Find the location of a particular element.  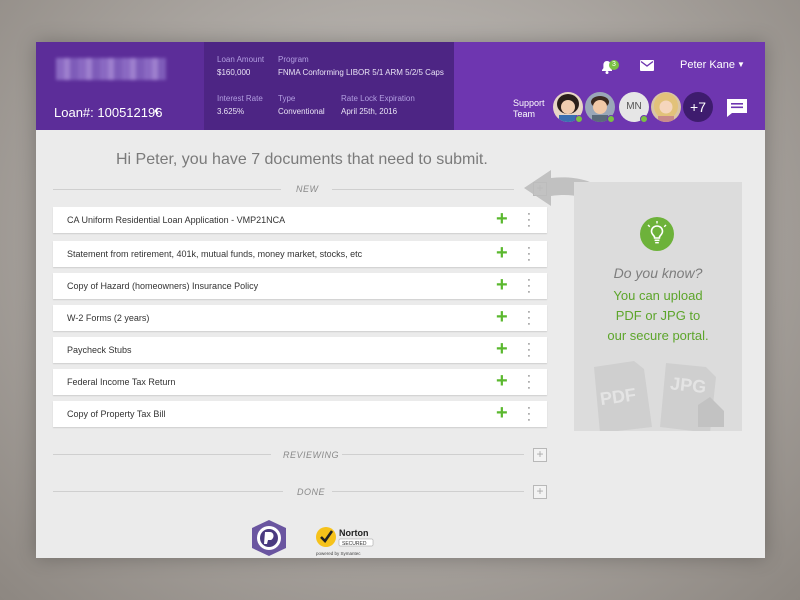

tip-line: PDF or JPG to is located at coordinates (658, 315).